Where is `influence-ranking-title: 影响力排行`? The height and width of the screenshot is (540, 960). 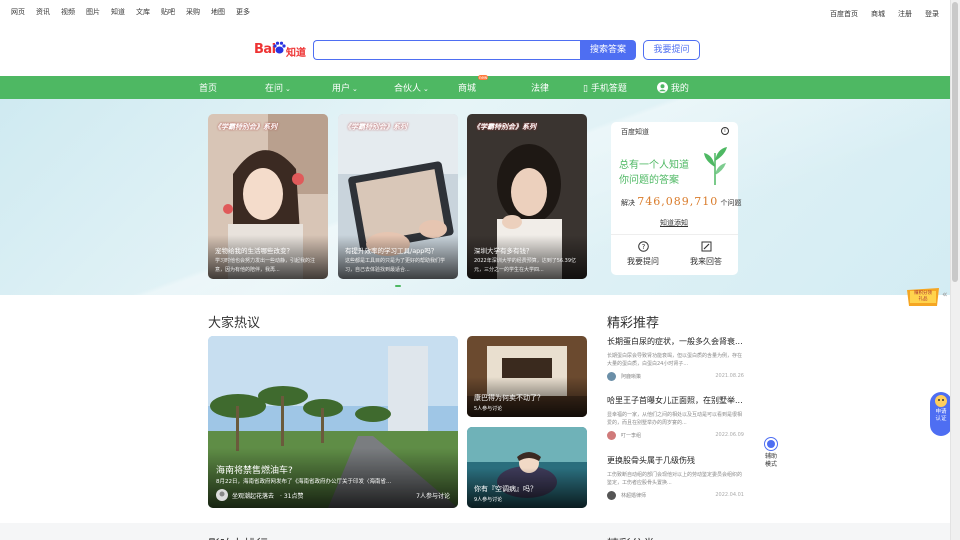 influence-ranking-title: 影响力排行 is located at coordinates (238, 537).